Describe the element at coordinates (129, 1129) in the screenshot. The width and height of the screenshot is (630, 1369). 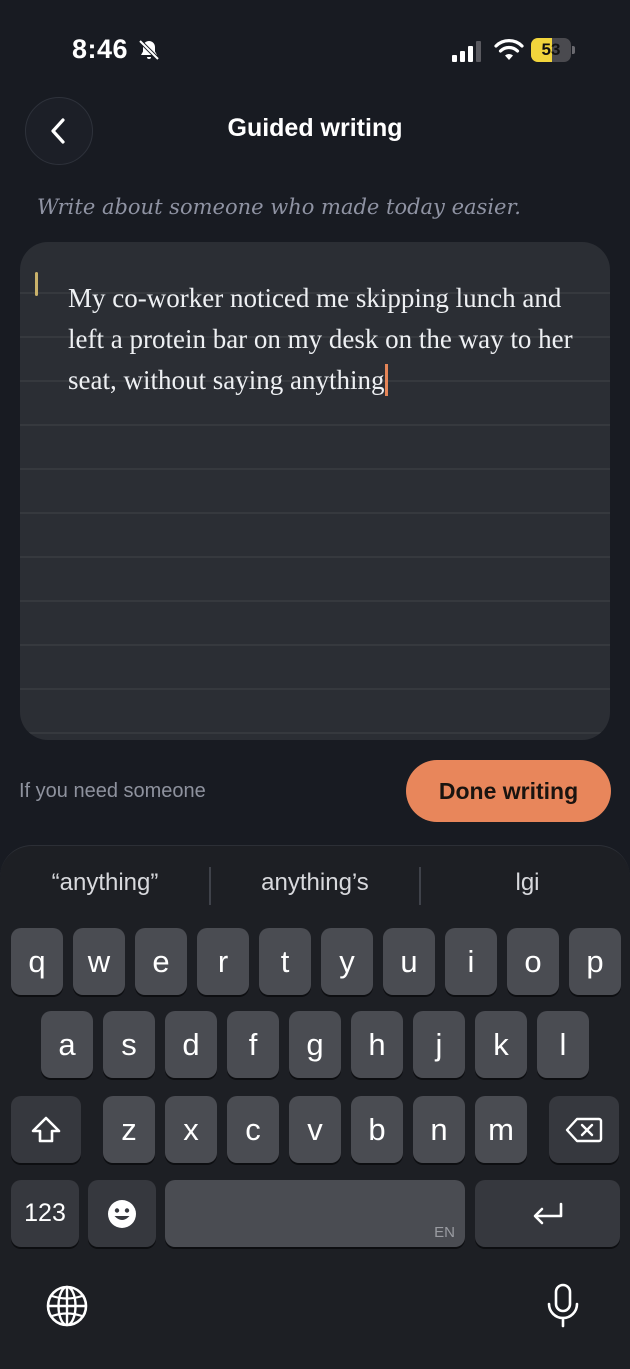
I see `key-z: z` at that location.